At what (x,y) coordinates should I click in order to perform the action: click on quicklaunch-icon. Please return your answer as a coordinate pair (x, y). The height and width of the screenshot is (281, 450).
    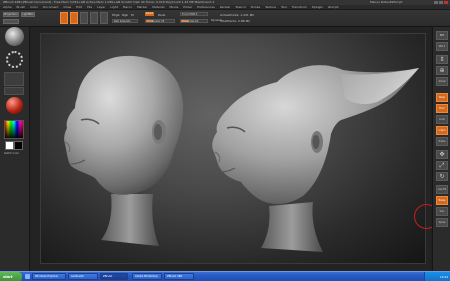
    Looking at the image, I should click on (27, 276).